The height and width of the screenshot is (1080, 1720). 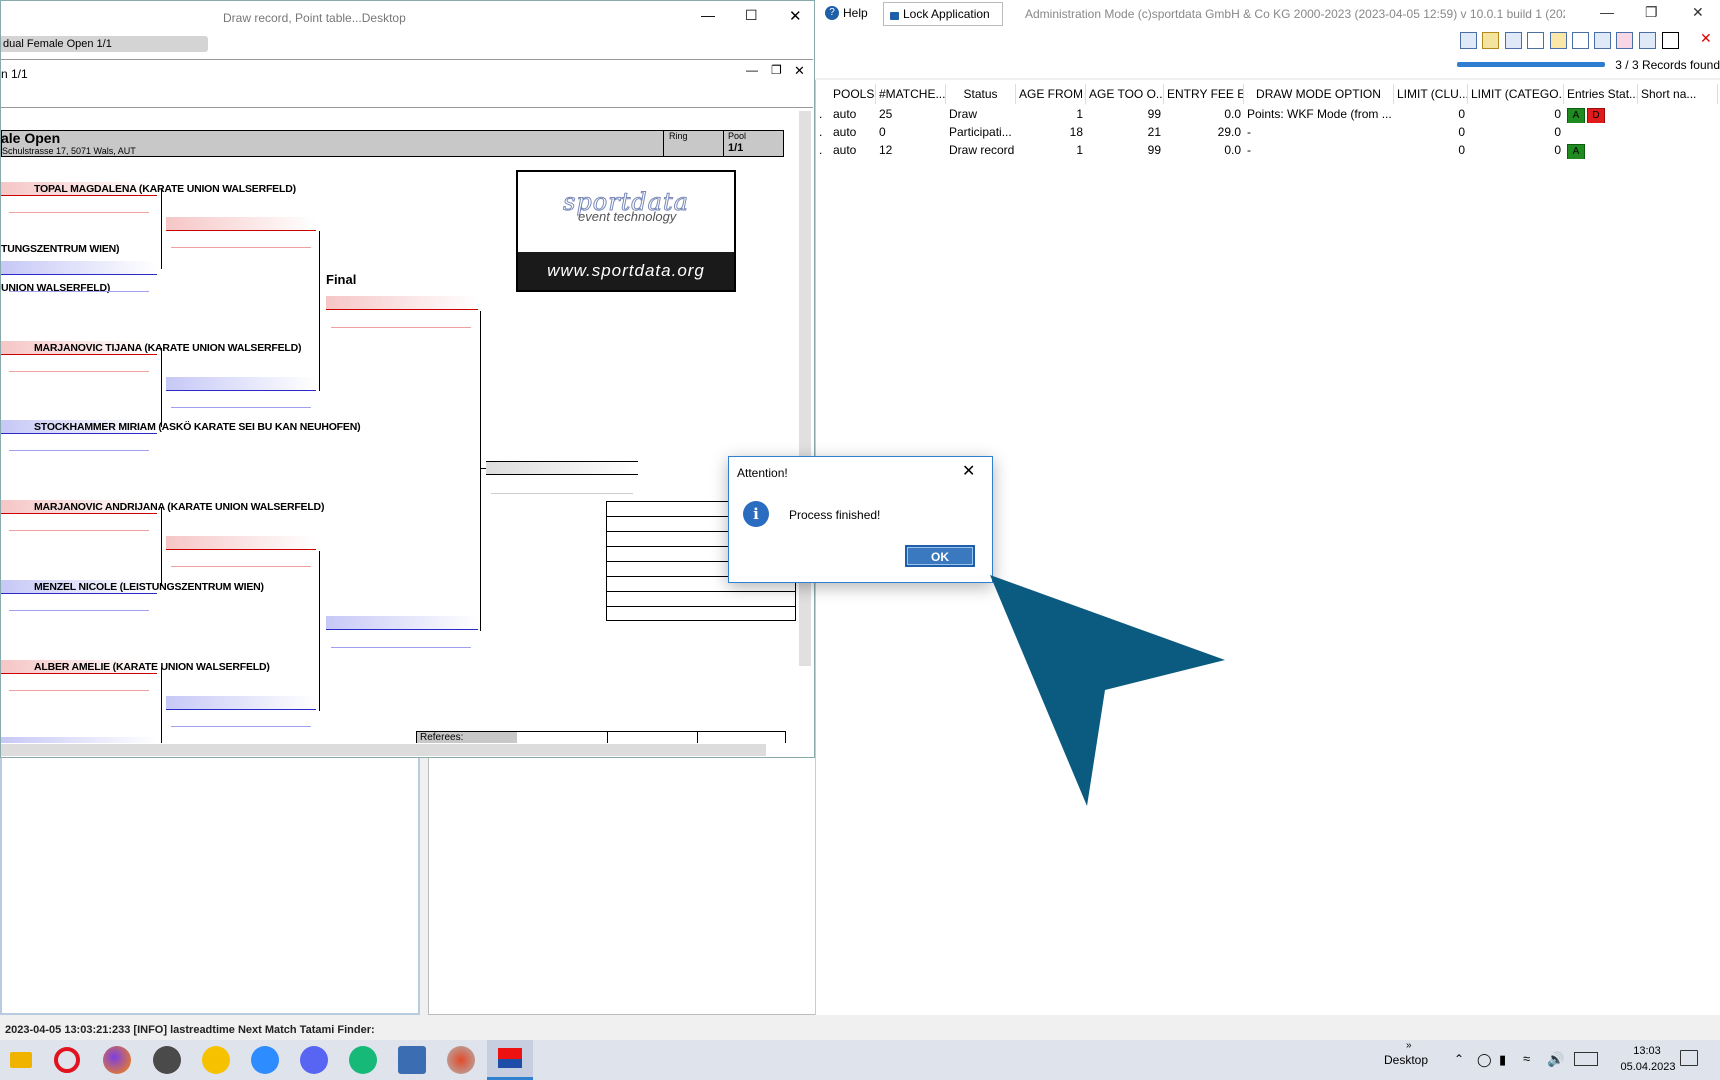 I want to click on column-header-draw-mode: DRAW MODE OPTION, so click(x=1319, y=94).